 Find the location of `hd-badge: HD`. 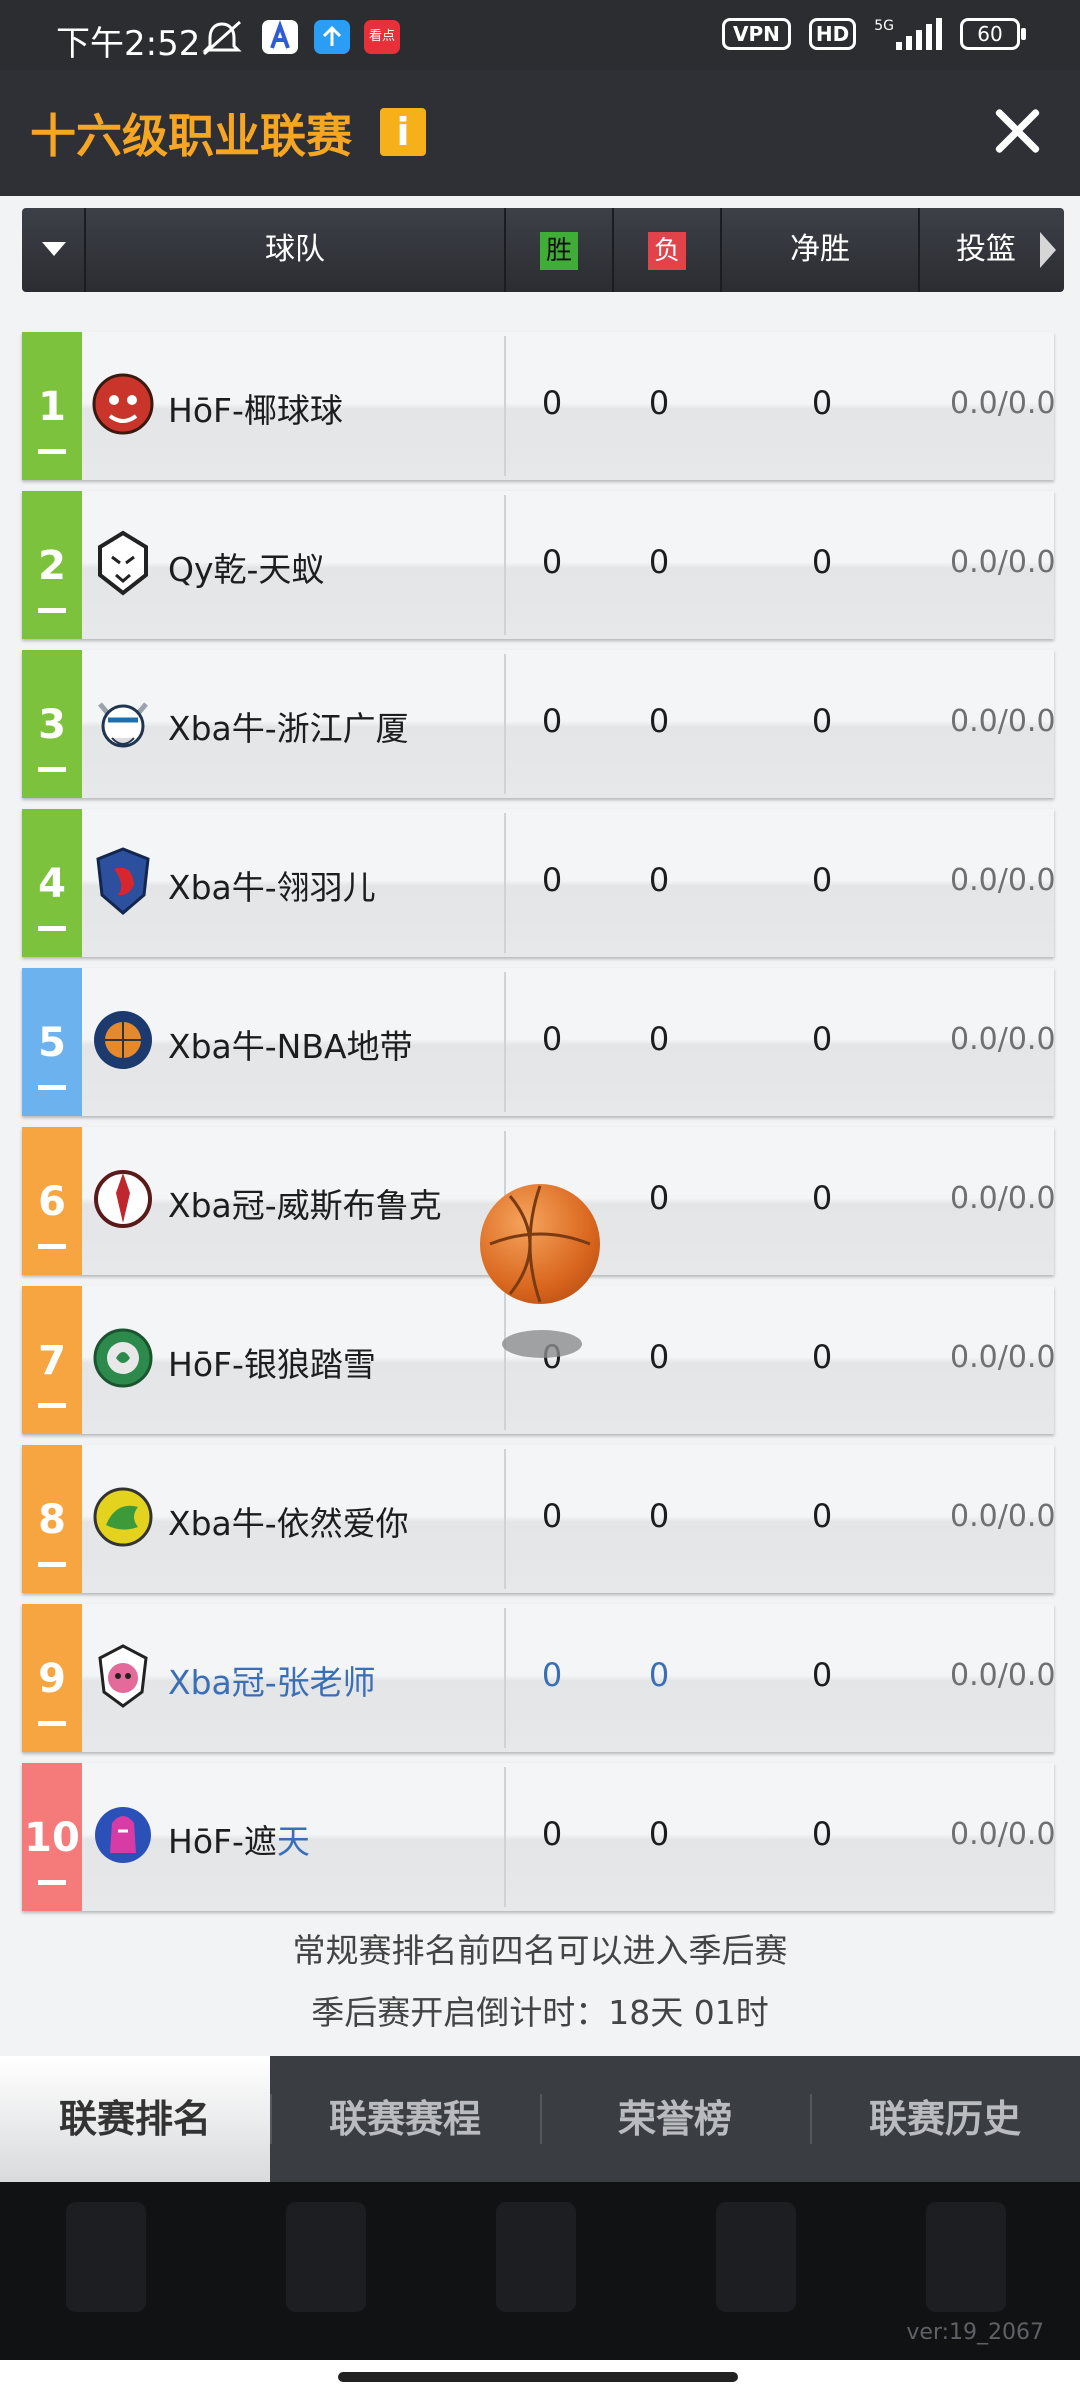

hd-badge: HD is located at coordinates (832, 34).